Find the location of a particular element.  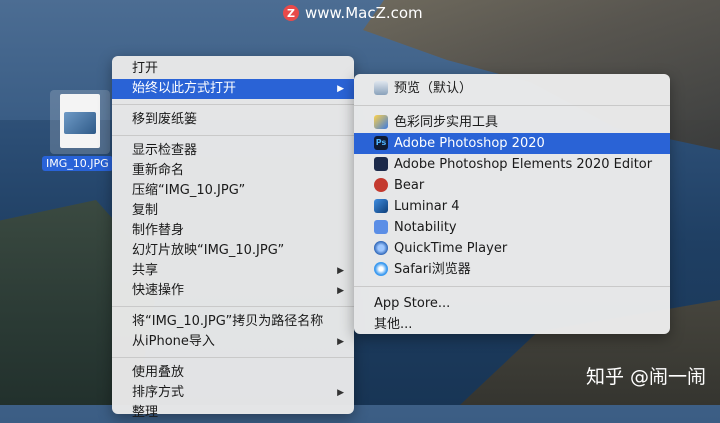

submenu-item-bear: Bear is located at coordinates (512, 185).